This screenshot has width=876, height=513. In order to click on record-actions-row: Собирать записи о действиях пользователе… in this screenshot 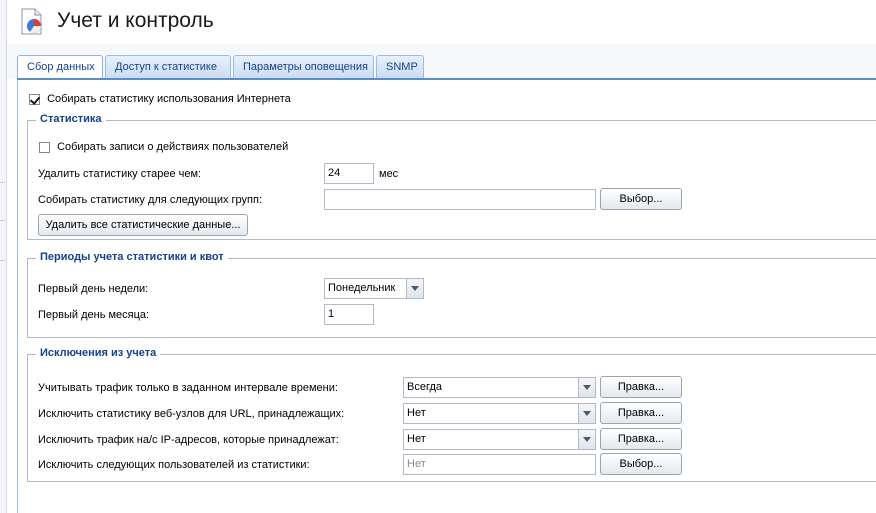, I will do `click(163, 147)`.